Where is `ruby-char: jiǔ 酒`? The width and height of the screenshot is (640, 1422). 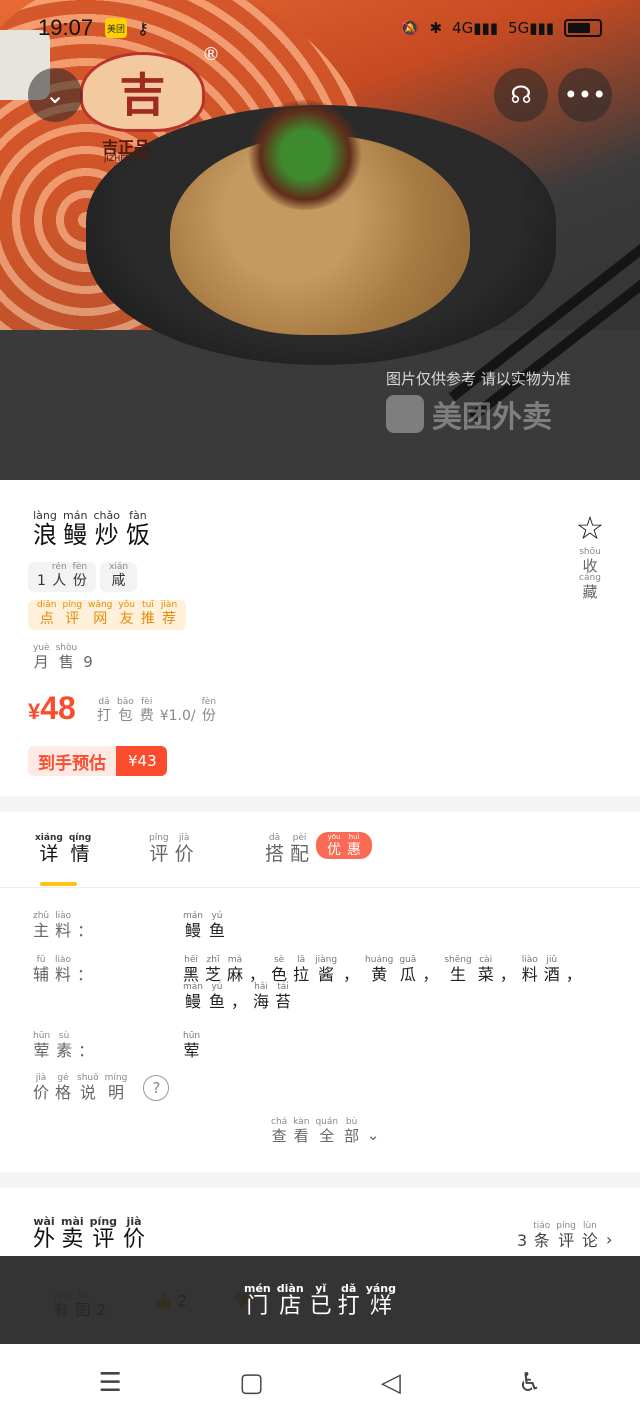 ruby-char: jiǔ 酒 is located at coordinates (551, 969).